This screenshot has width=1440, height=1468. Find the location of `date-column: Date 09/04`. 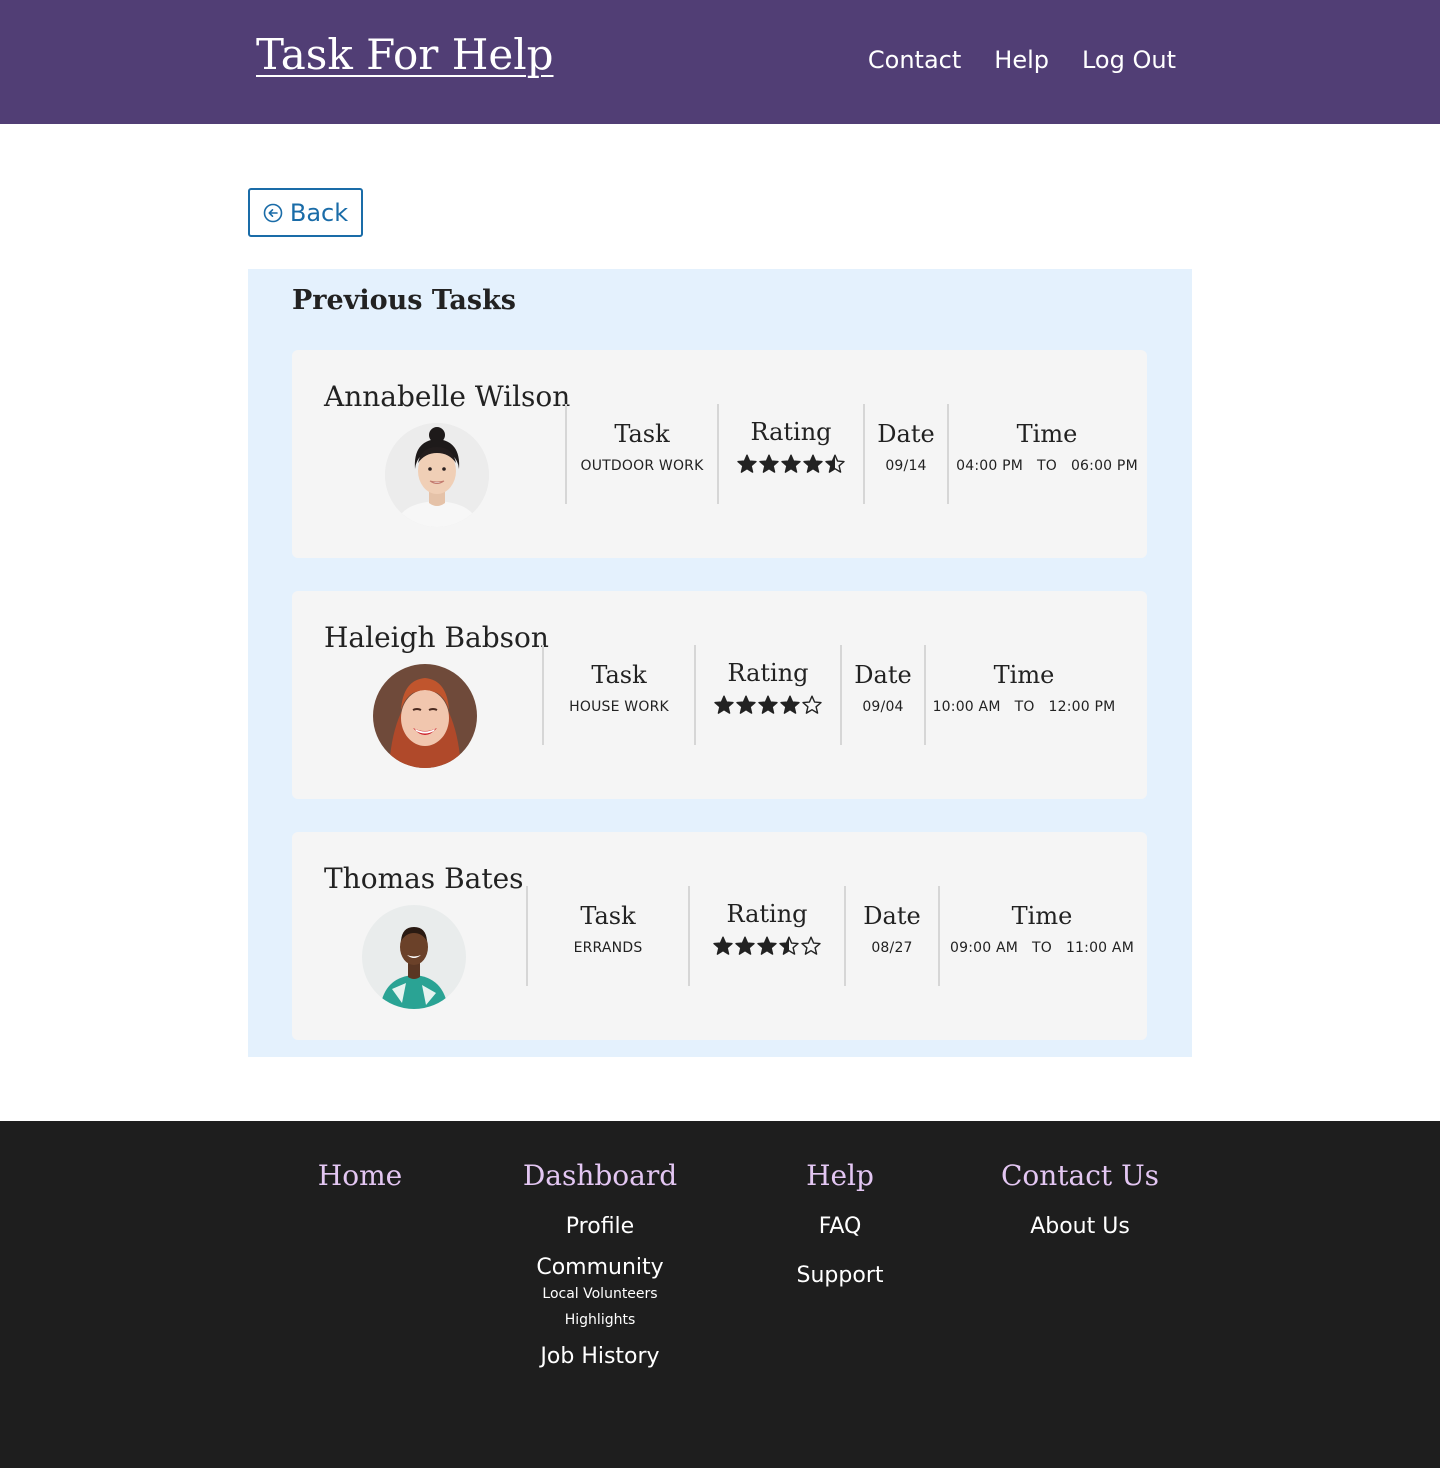

date-column: Date 09/04 is located at coordinates (883, 687).